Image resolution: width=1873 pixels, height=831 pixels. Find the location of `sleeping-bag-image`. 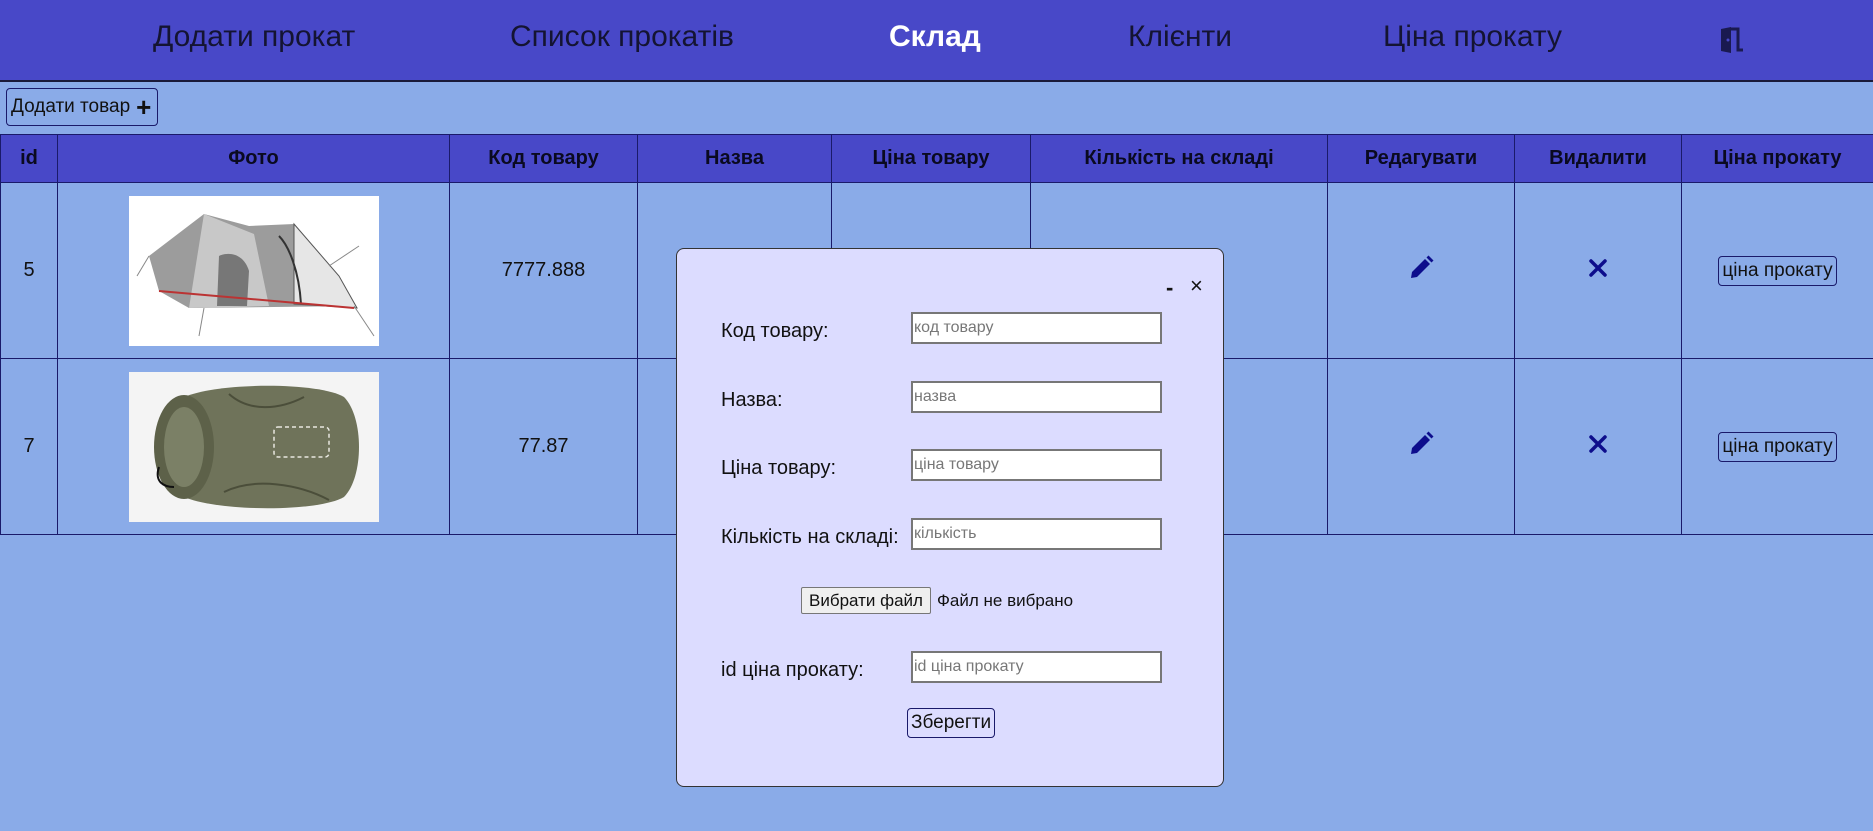

sleeping-bag-image is located at coordinates (253, 446).